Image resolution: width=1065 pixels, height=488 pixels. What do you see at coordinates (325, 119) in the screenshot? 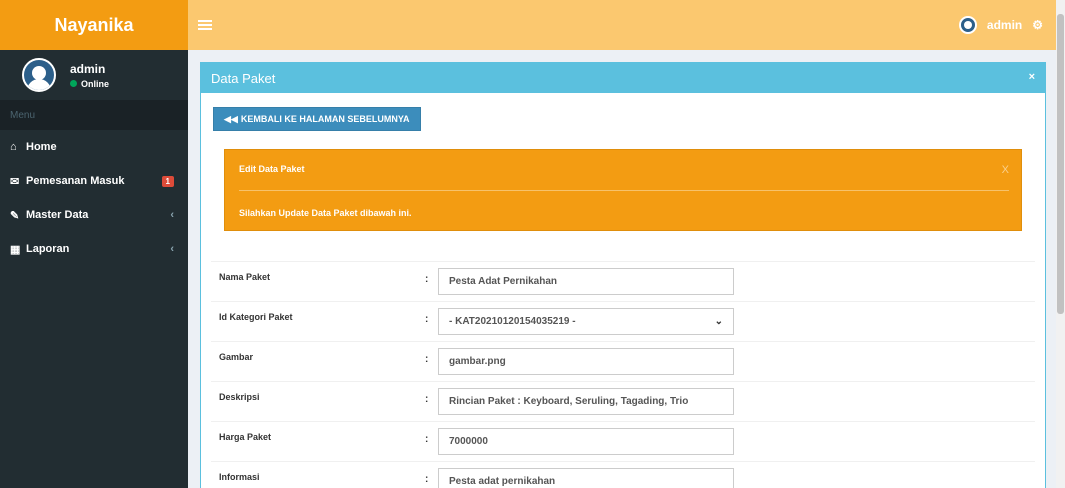
I see `back-button-label: KEMBALI KE HALAMAN SEBELUMNYA` at bounding box center [325, 119].